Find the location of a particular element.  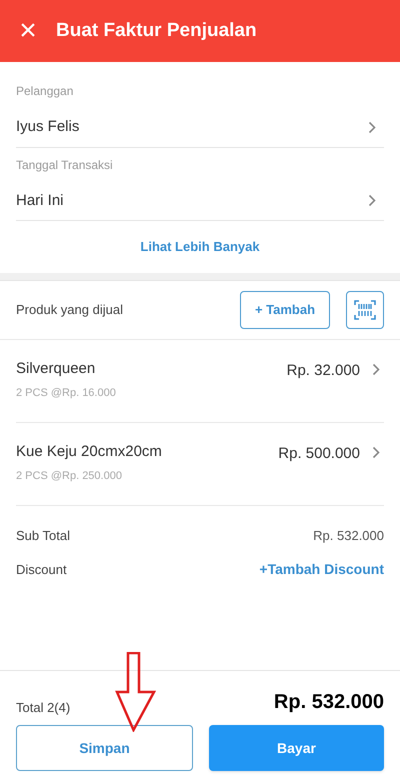

product-name: Kue Keju 20cmx20cm is located at coordinates (89, 452).